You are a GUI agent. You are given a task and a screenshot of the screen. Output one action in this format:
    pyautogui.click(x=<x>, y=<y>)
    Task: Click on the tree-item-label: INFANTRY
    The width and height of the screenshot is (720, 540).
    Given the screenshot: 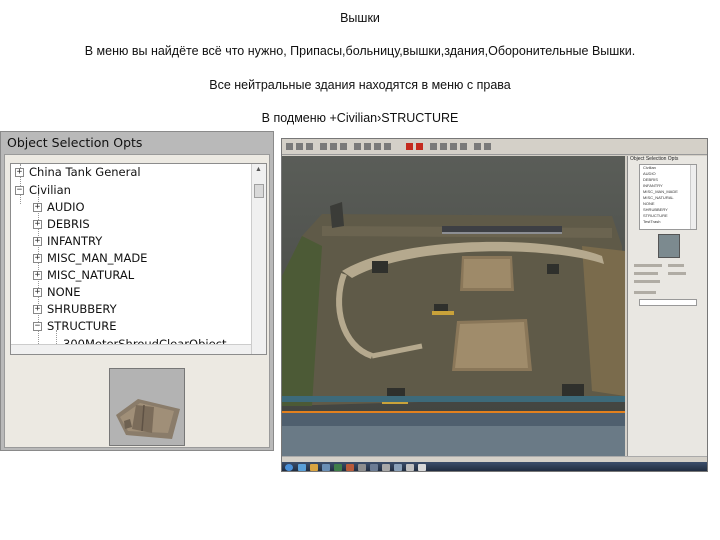 What is the action you would take?
    pyautogui.click(x=75, y=241)
    